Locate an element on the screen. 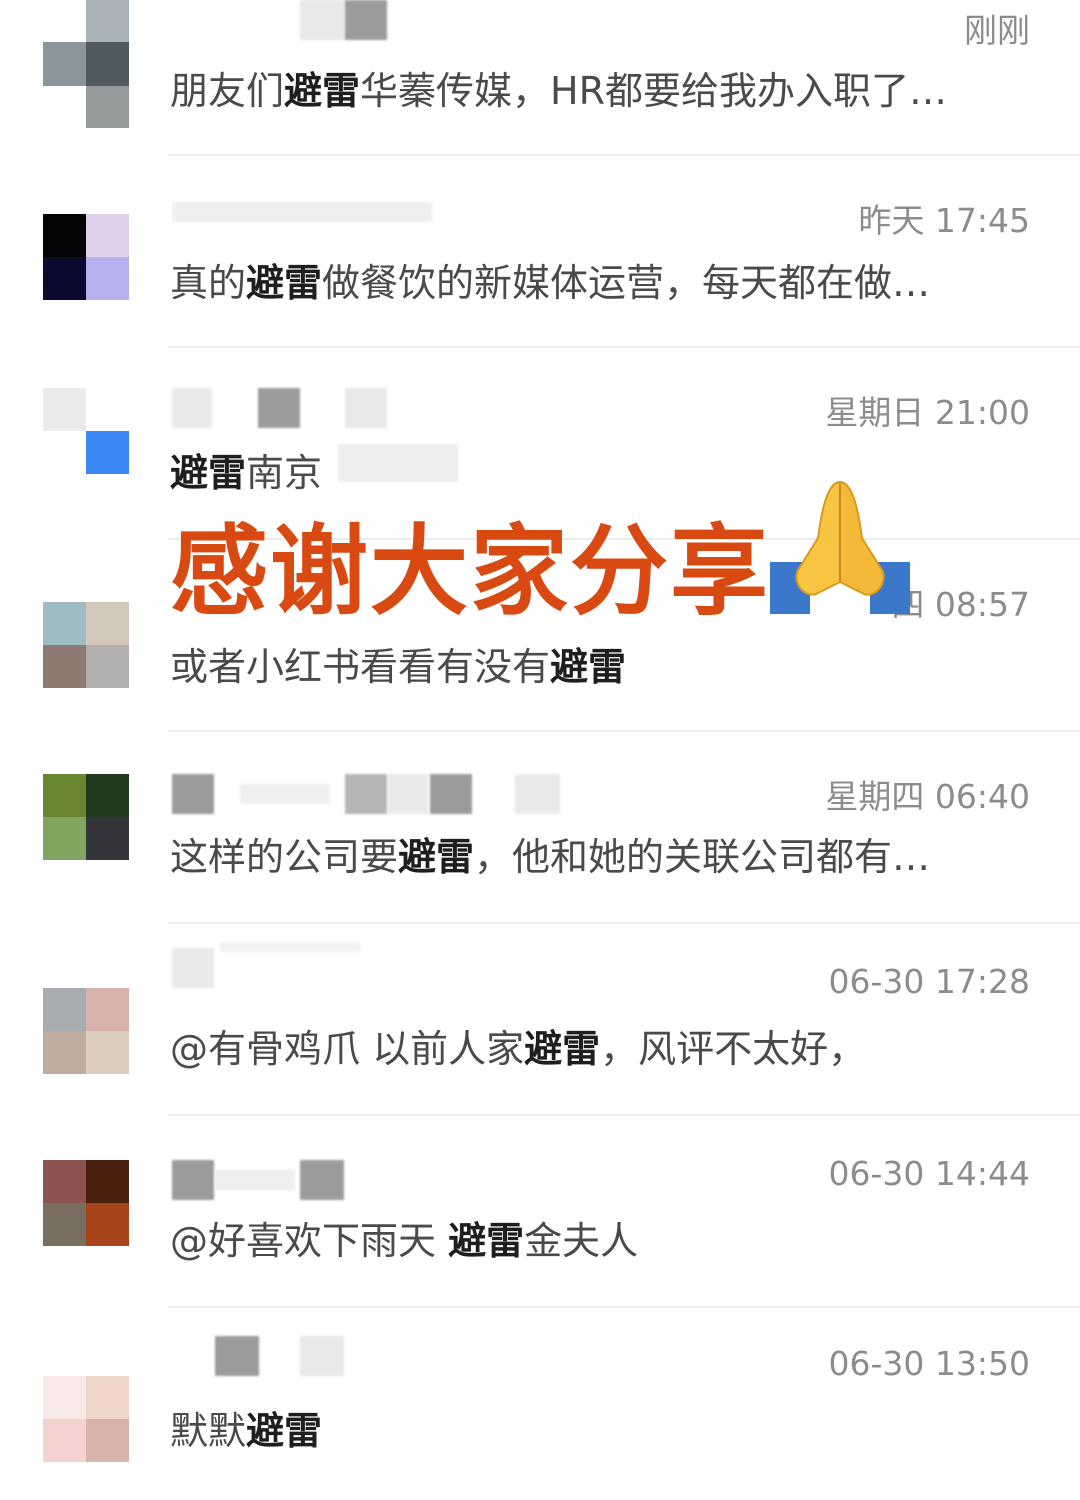  message-text: 南京 is located at coordinates (284, 473).